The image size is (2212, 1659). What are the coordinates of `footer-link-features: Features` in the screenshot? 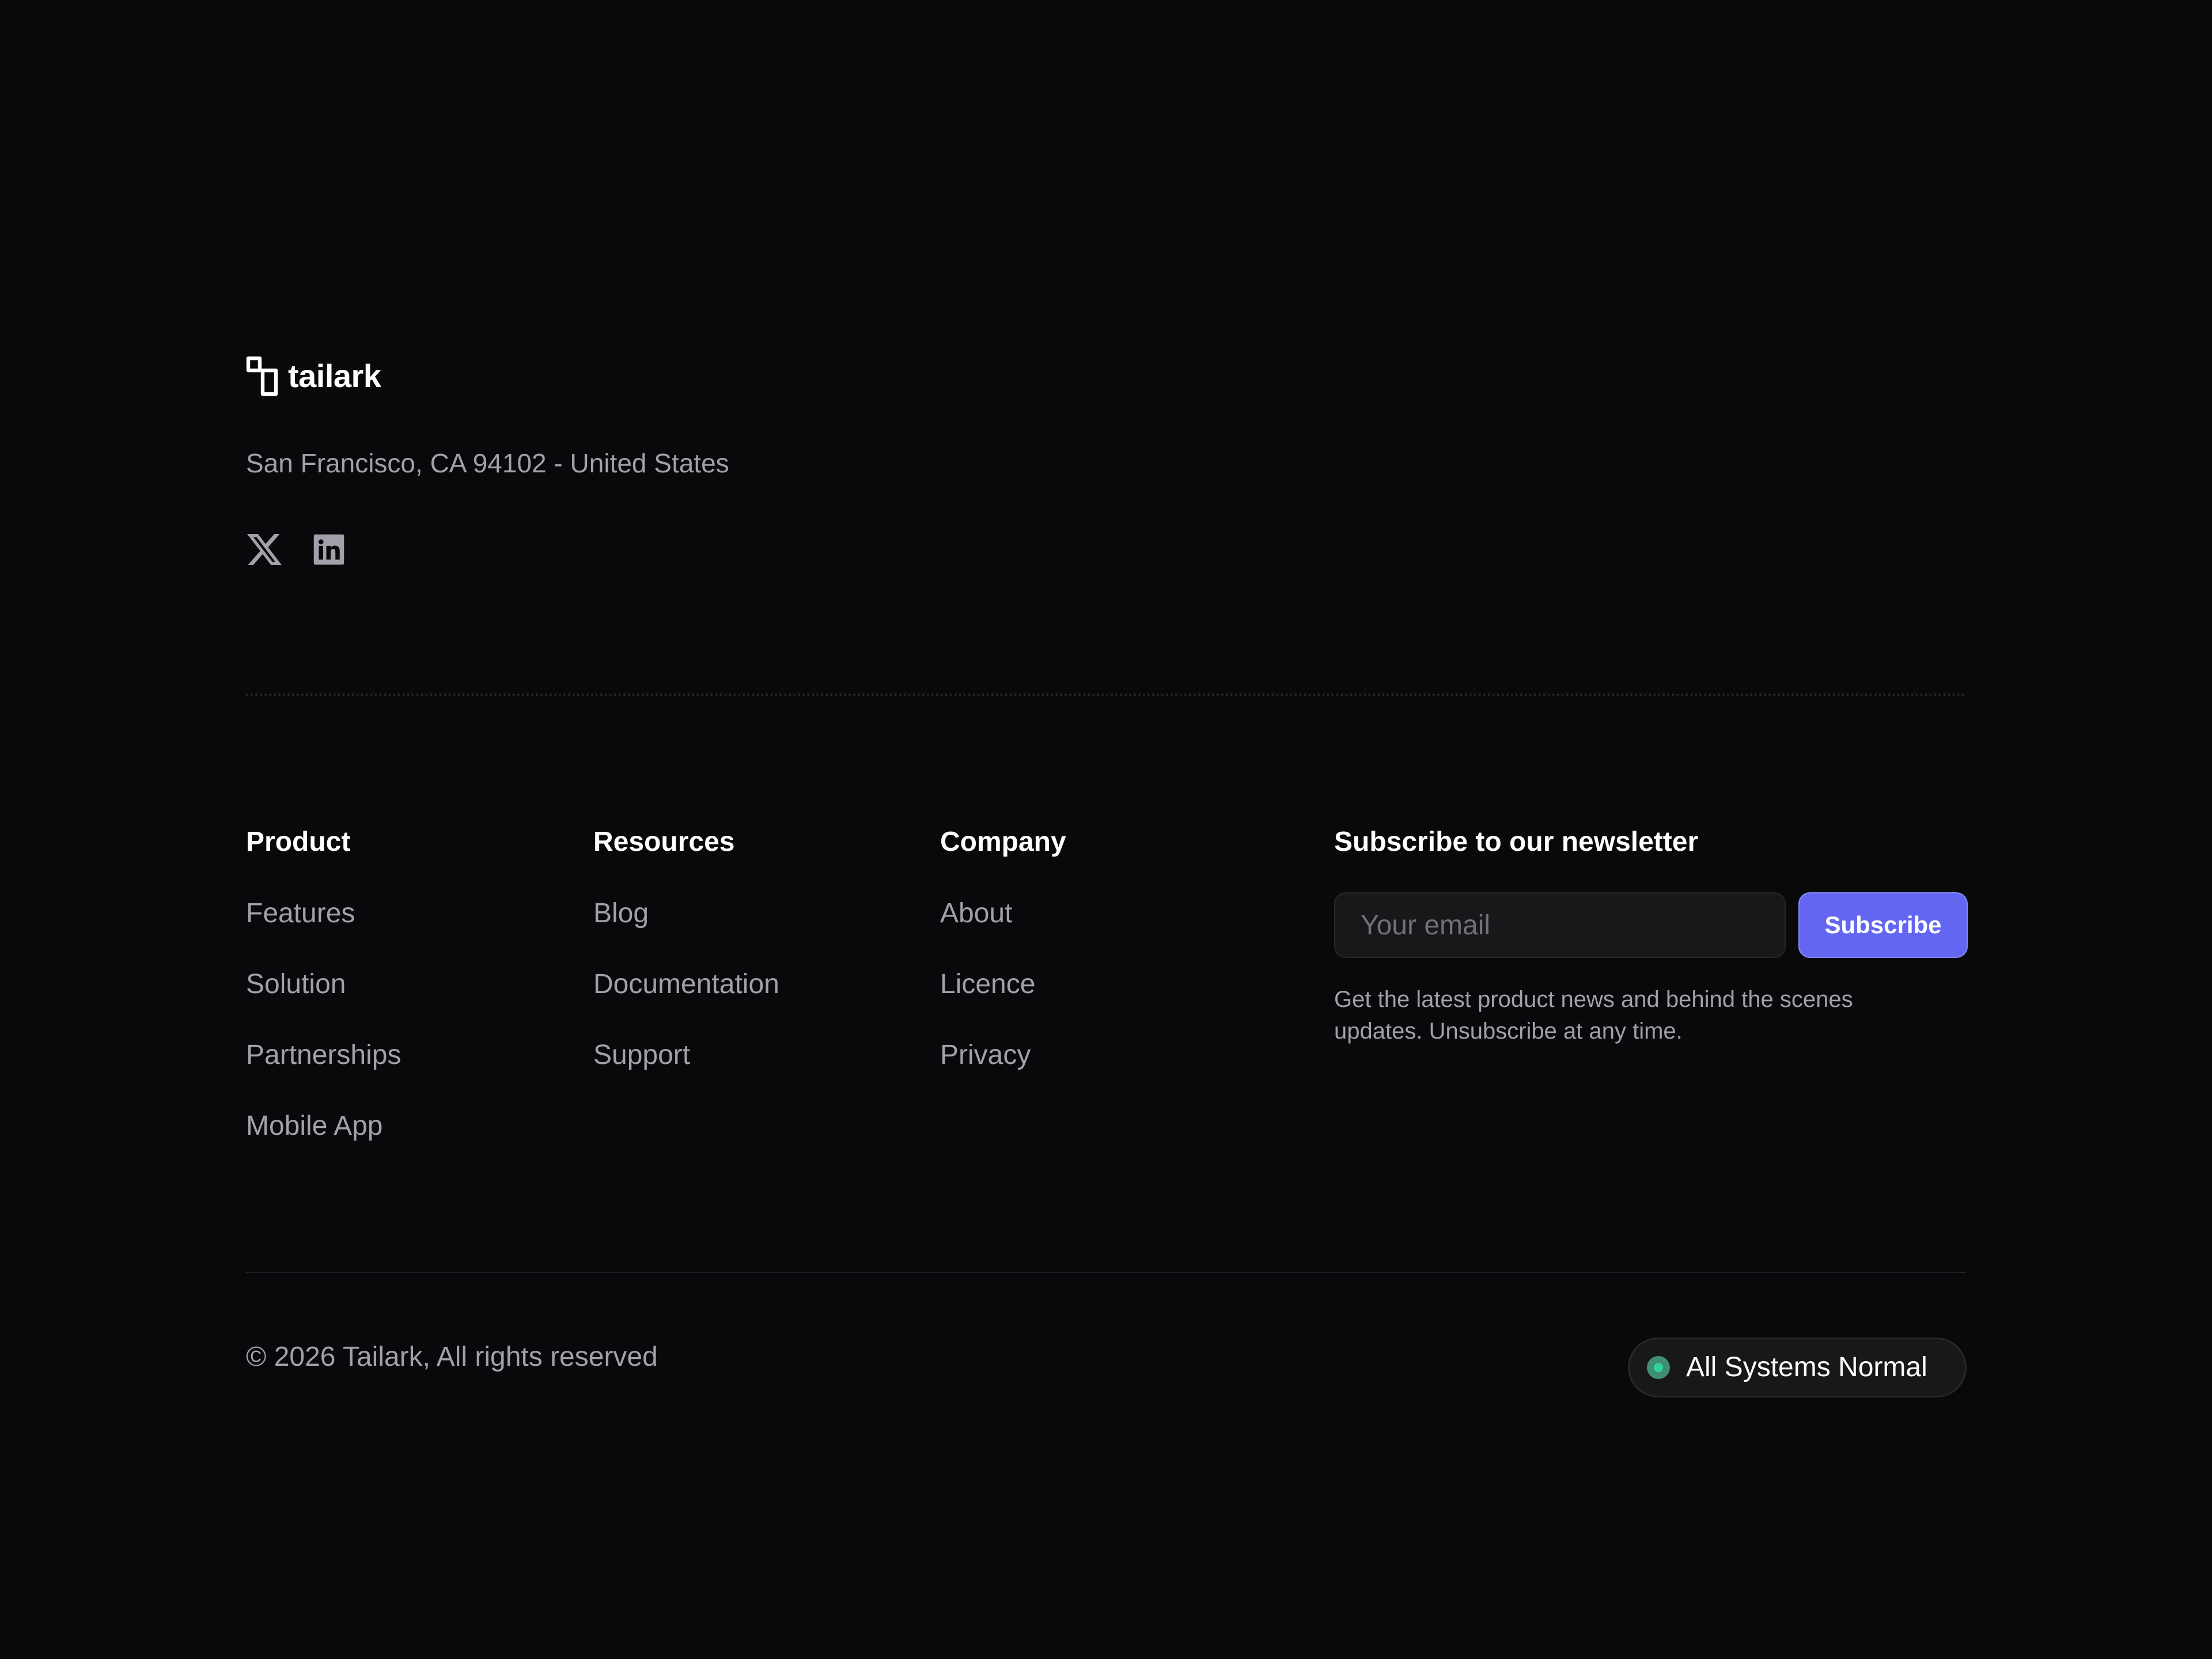 It's located at (323, 913).